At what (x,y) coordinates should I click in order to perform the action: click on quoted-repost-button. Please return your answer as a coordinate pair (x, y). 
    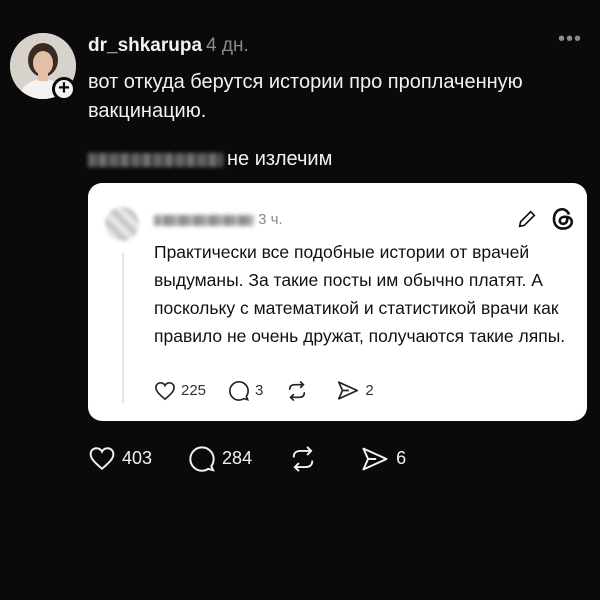
    Looking at the image, I should click on (299, 390).